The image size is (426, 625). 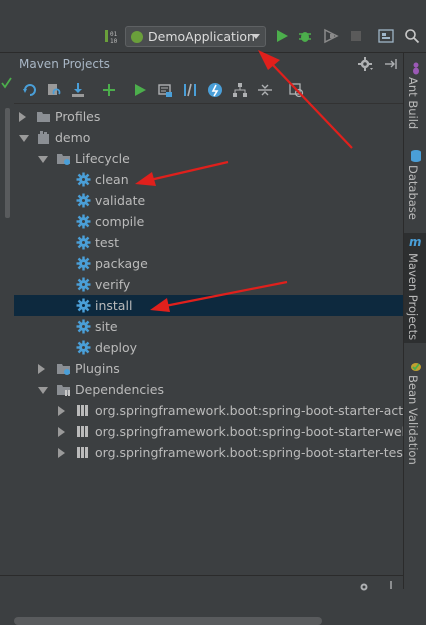 I want to click on goal-label: site, so click(x=106, y=326).